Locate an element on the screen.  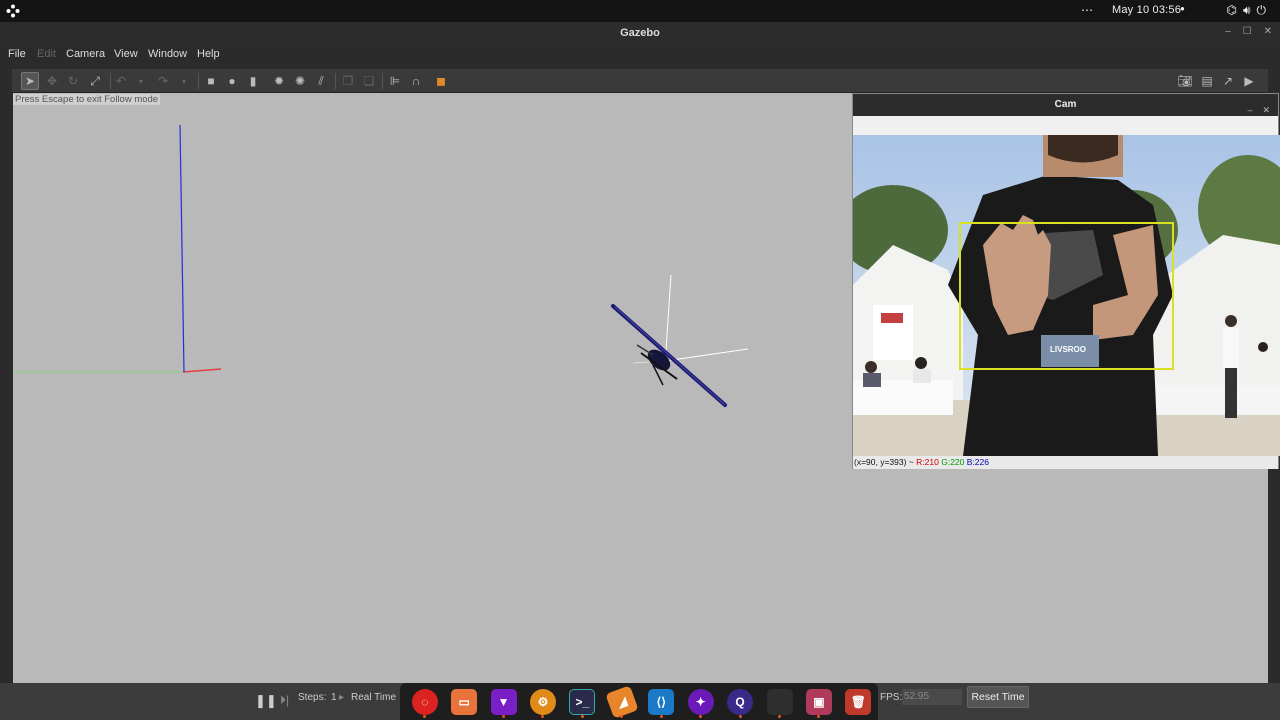
x-axis-line is located at coordinates (202, 370).